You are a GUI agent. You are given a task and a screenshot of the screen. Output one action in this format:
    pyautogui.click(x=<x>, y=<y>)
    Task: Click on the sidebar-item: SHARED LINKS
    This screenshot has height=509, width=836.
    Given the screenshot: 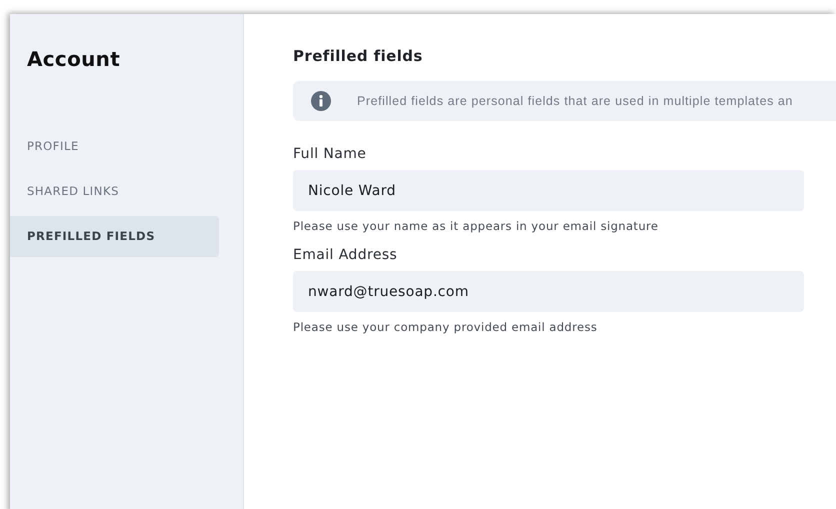 What is the action you would take?
    pyautogui.click(x=114, y=191)
    